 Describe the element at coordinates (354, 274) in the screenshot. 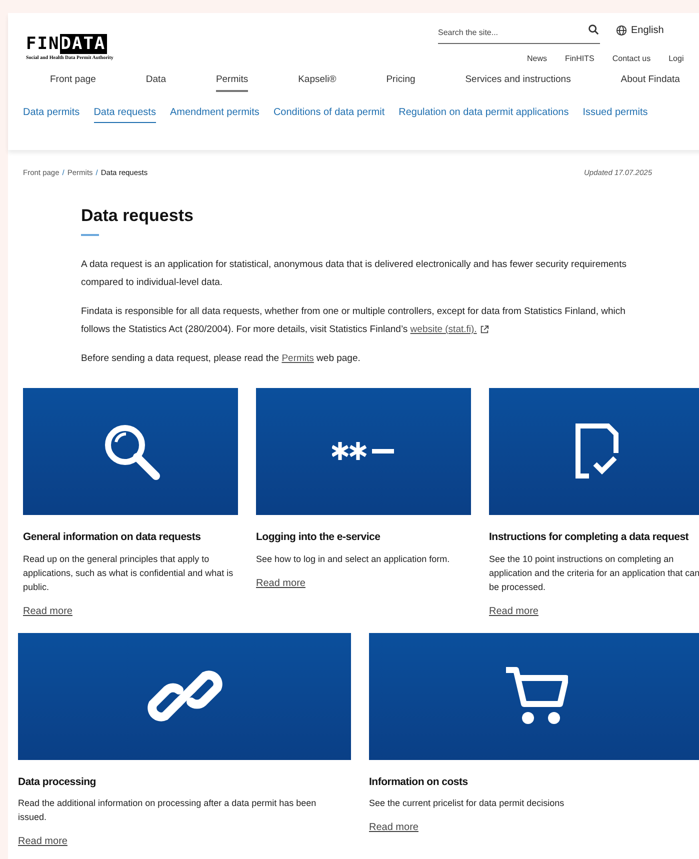

I see `body-paragraph: A data request is an application for statistical, anonymous data that is delivered electronically and has fewer security requirements compared to individual-level data.` at that location.